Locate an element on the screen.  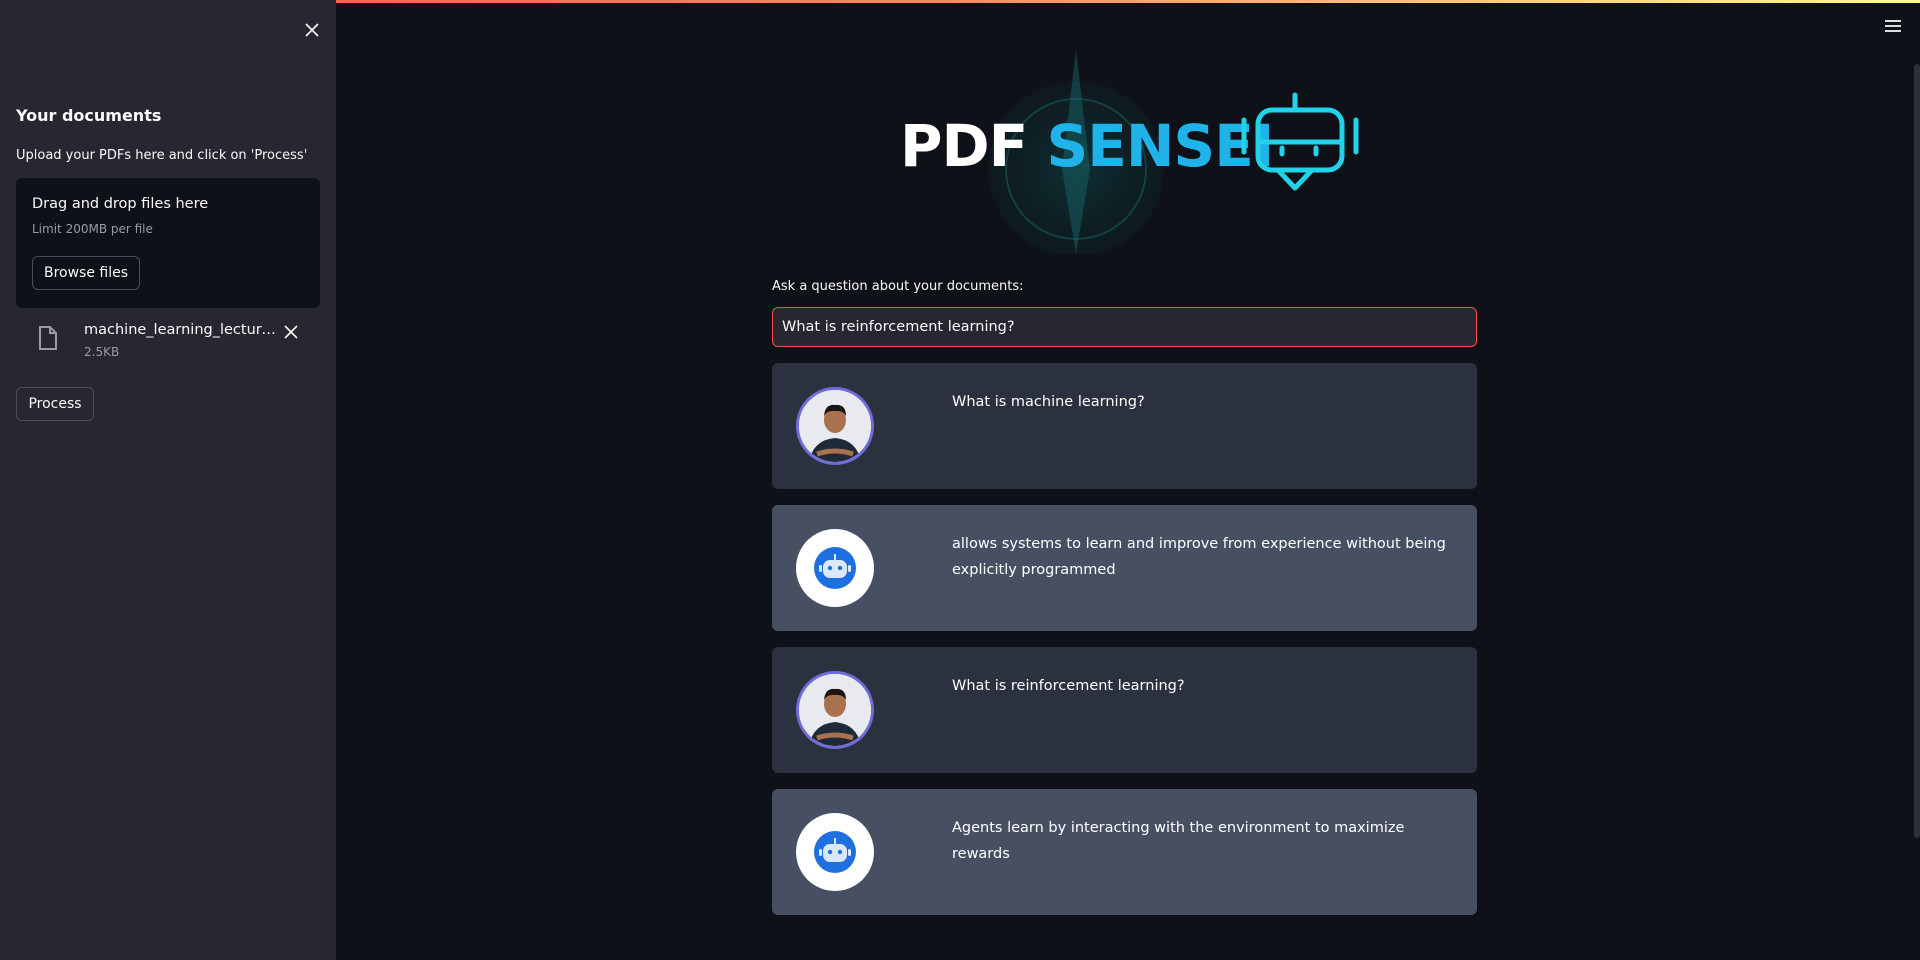
scrollbar is located at coordinates (1917, 451).